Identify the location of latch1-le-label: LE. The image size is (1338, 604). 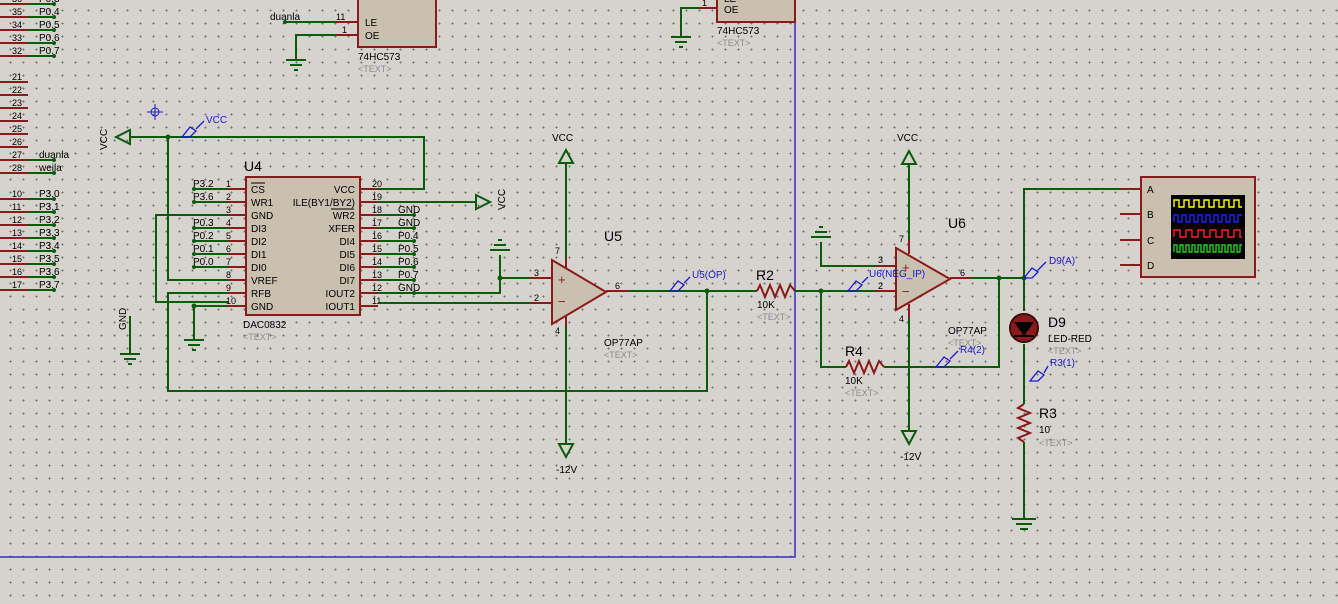
(371, 23).